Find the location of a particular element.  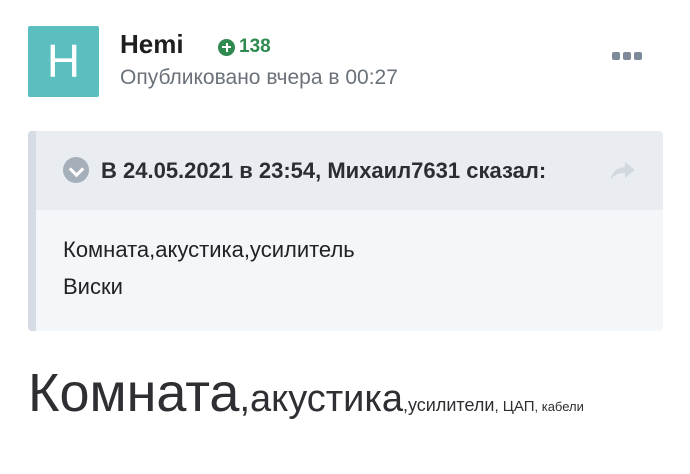

post-content: Комната,акустика,усилители, ЦАП, кабели is located at coordinates (306, 393).